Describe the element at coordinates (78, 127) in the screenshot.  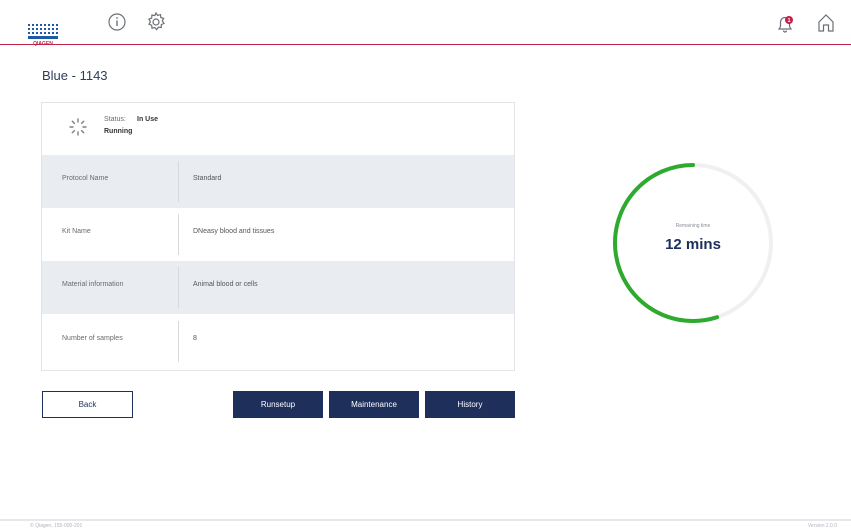
I see `spinner-icon` at that location.